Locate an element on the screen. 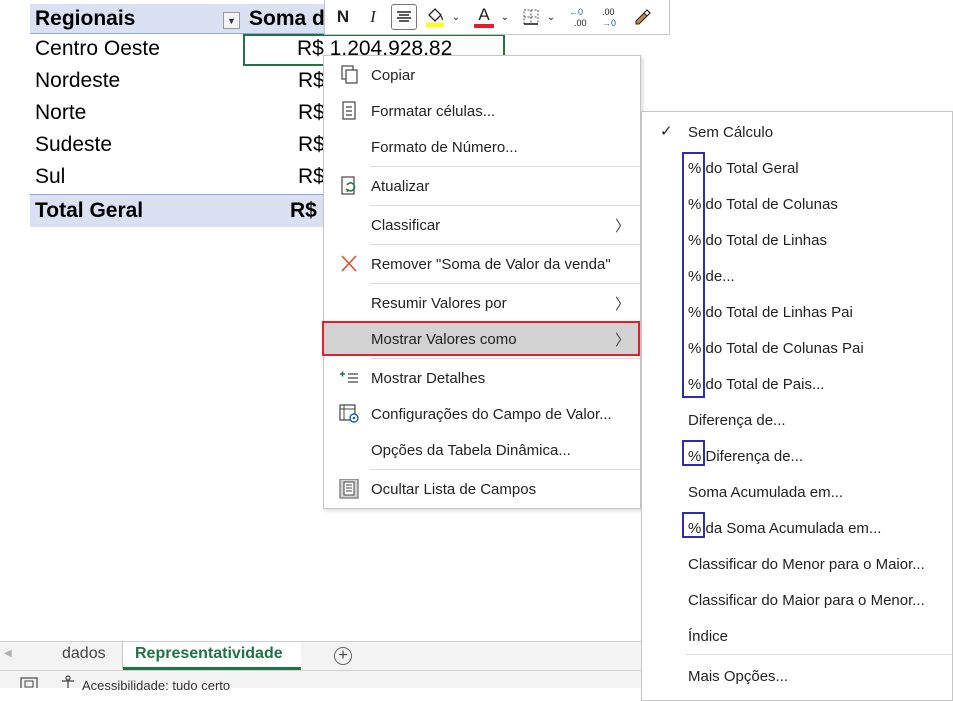 The width and height of the screenshot is (953, 701). submenu-item-label: % do Total de Linhas is located at coordinates (757, 240).